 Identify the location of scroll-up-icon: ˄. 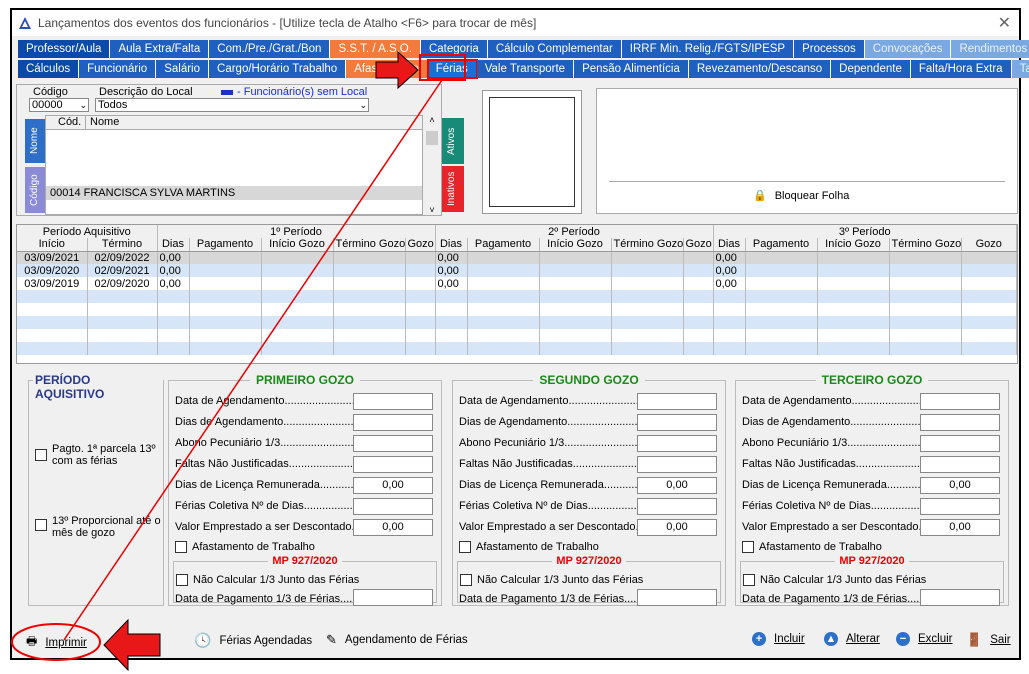
(432, 120).